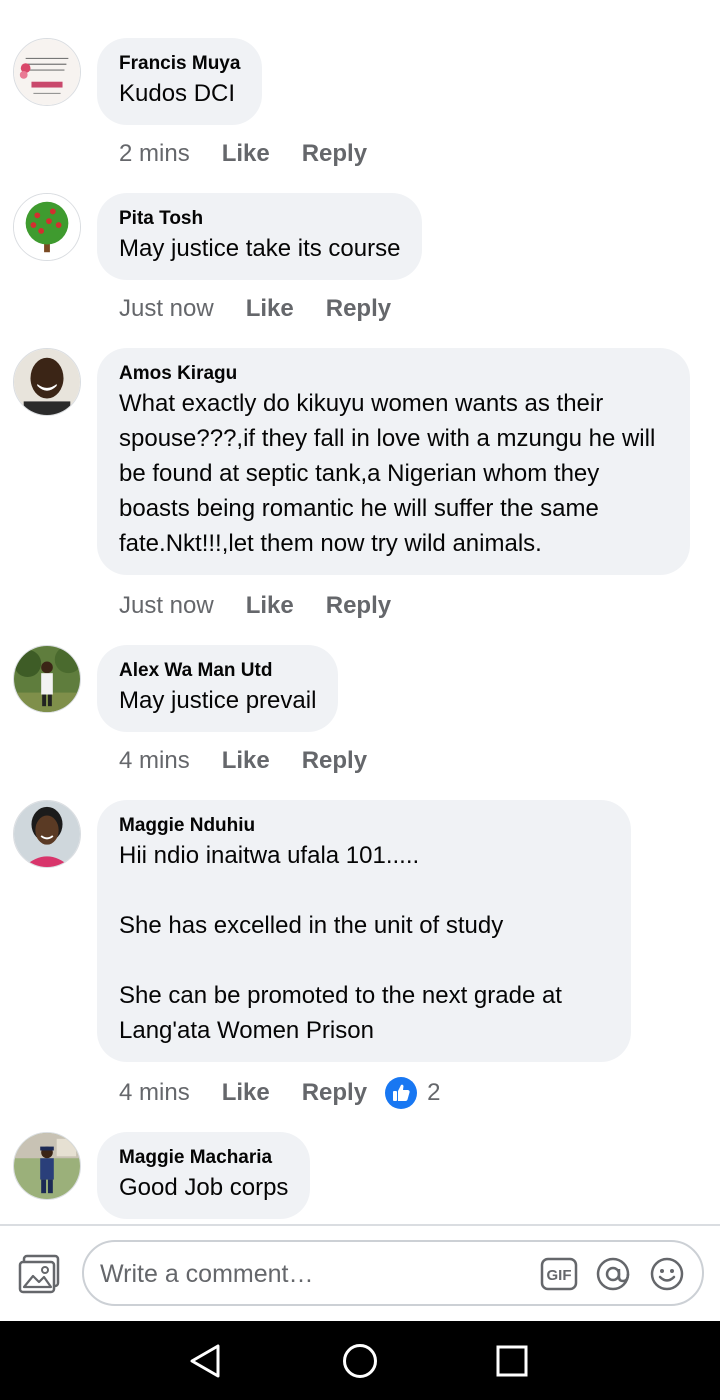  I want to click on comment-input-box: GIF, so click(393, 1273).